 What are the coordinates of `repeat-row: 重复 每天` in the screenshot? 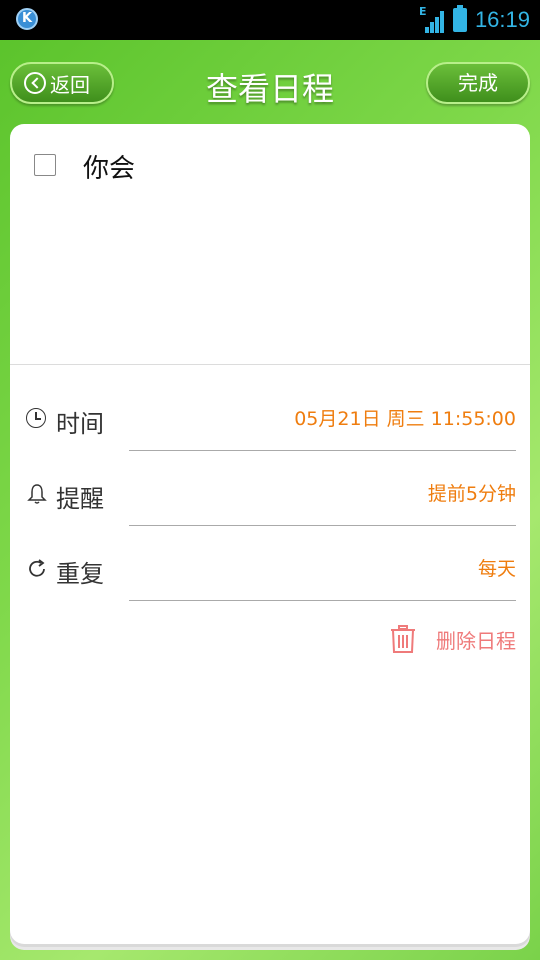 It's located at (270, 567).